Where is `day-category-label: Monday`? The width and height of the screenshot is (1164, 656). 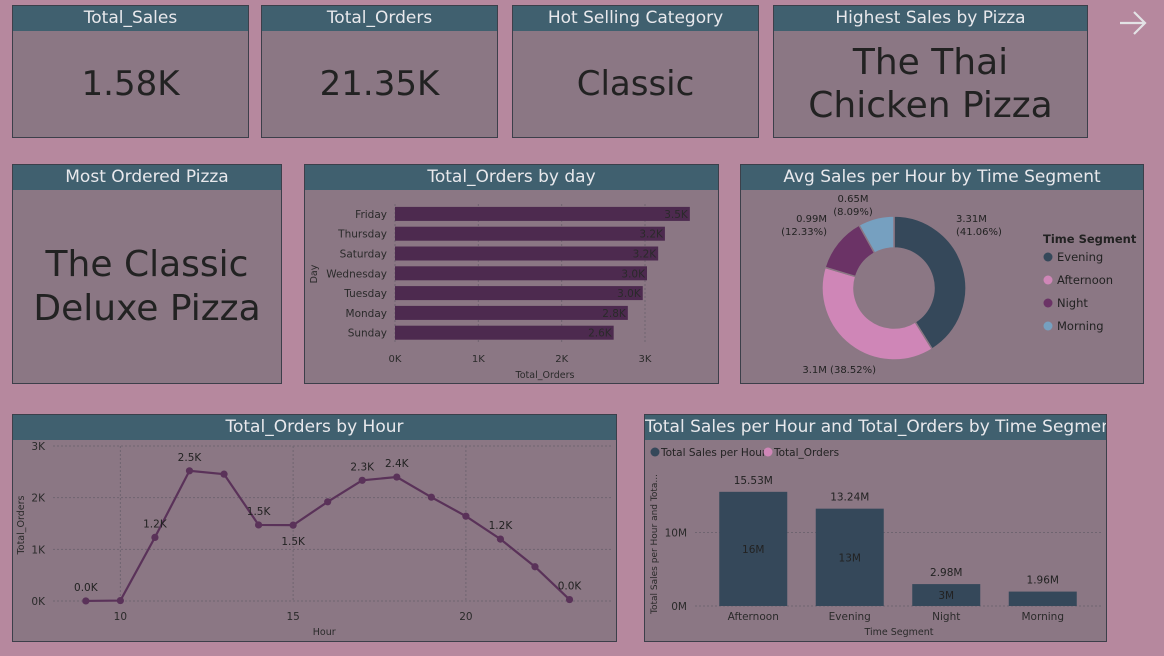 day-category-label: Monday is located at coordinates (366, 314).